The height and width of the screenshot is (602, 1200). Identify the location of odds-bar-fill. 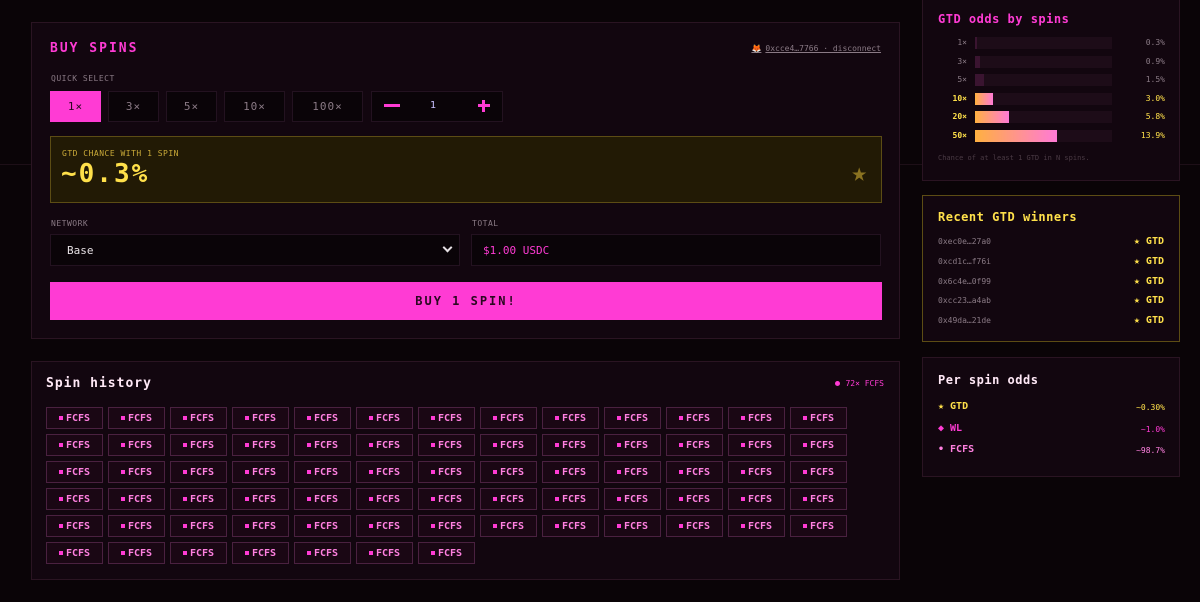
(984, 98).